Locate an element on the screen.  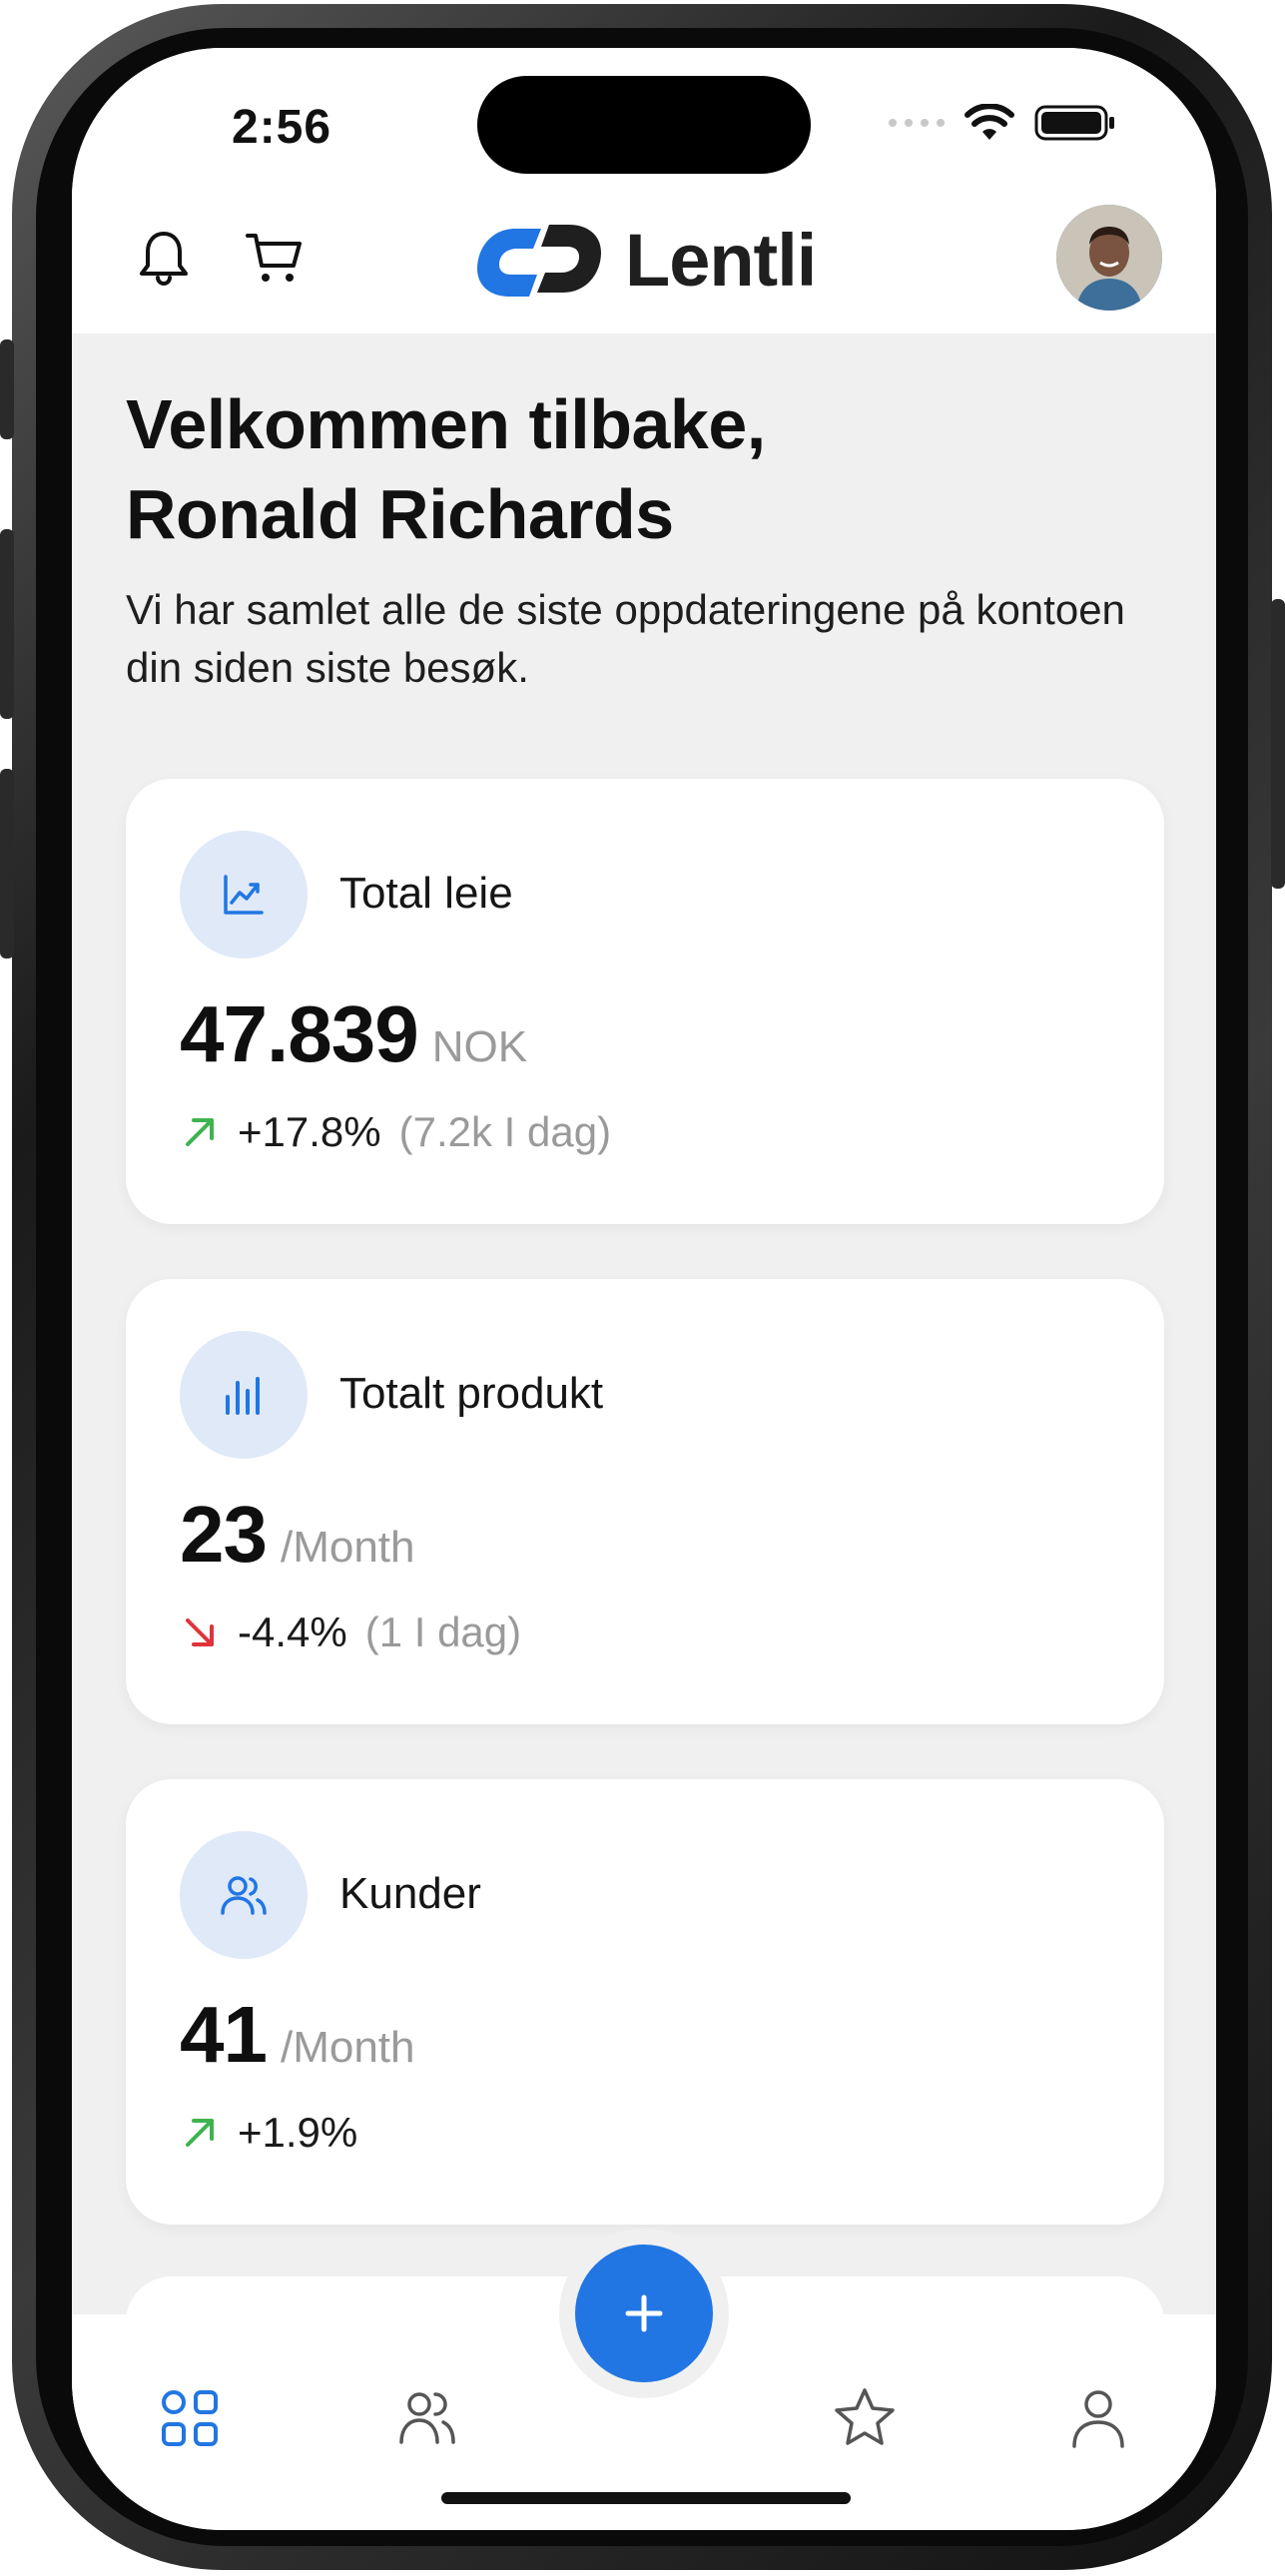
bell-icon is located at coordinates (164, 258).